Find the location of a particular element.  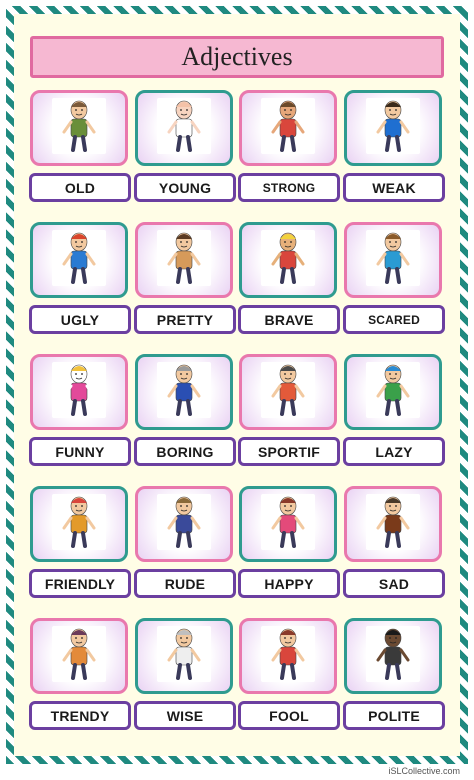

rude-man-icon is located at coordinates (184, 524).